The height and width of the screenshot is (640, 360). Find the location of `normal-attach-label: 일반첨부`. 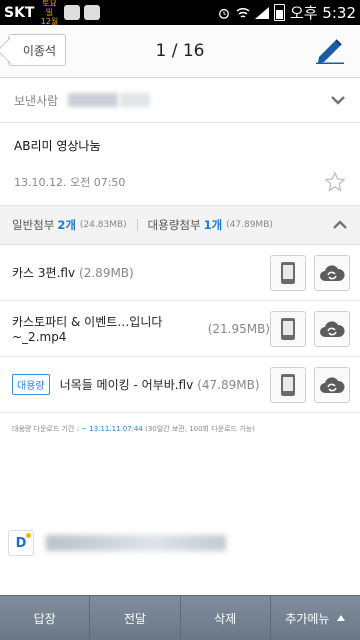

normal-attach-label: 일반첨부 is located at coordinates (33, 225).